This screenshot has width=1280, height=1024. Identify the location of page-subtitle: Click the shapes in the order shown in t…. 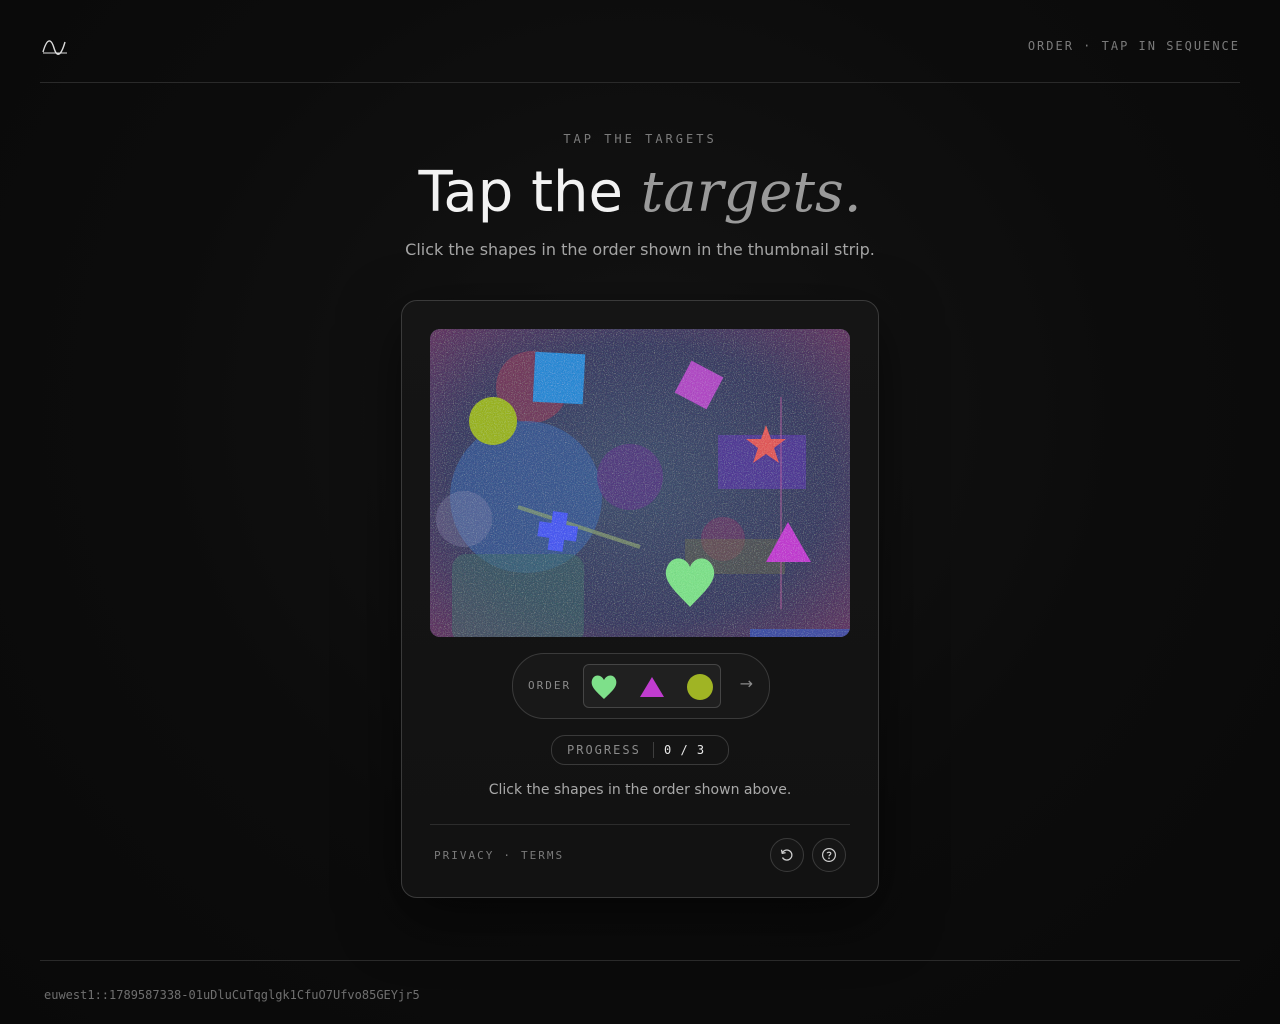
(640, 249).